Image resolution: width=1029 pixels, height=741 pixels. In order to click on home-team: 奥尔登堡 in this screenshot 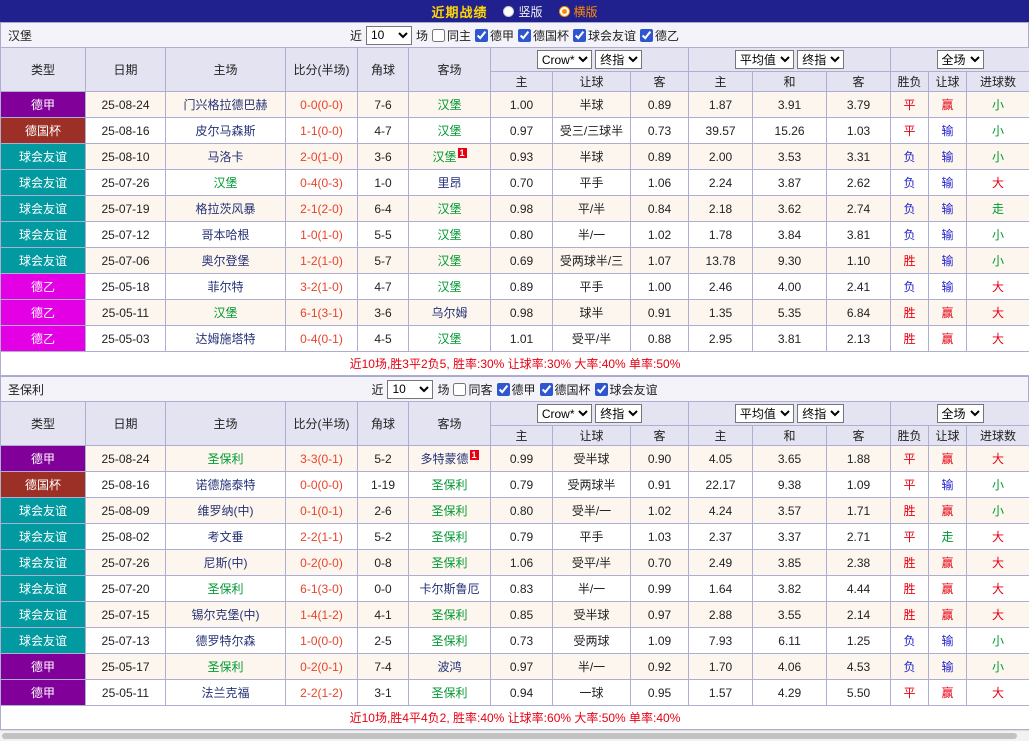, I will do `click(226, 261)`.